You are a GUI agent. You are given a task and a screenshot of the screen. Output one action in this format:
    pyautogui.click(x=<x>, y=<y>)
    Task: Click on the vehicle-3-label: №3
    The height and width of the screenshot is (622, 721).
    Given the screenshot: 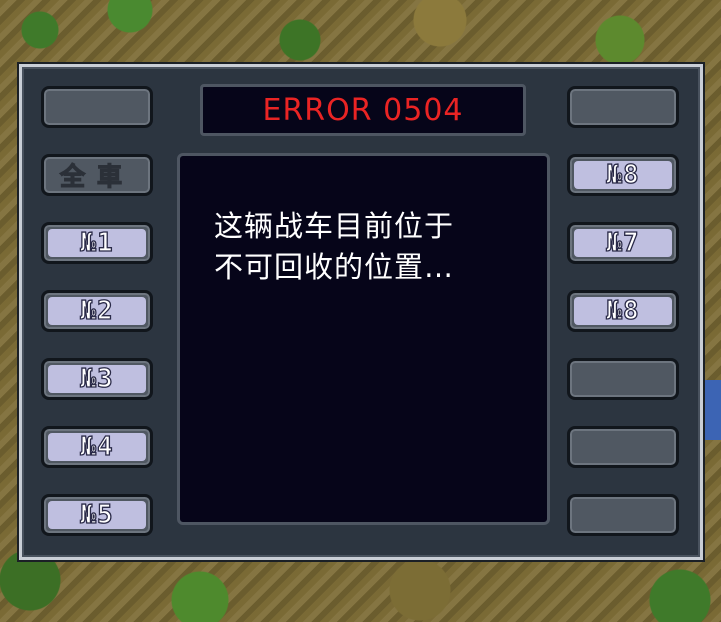 What is the action you would take?
    pyautogui.click(x=97, y=379)
    